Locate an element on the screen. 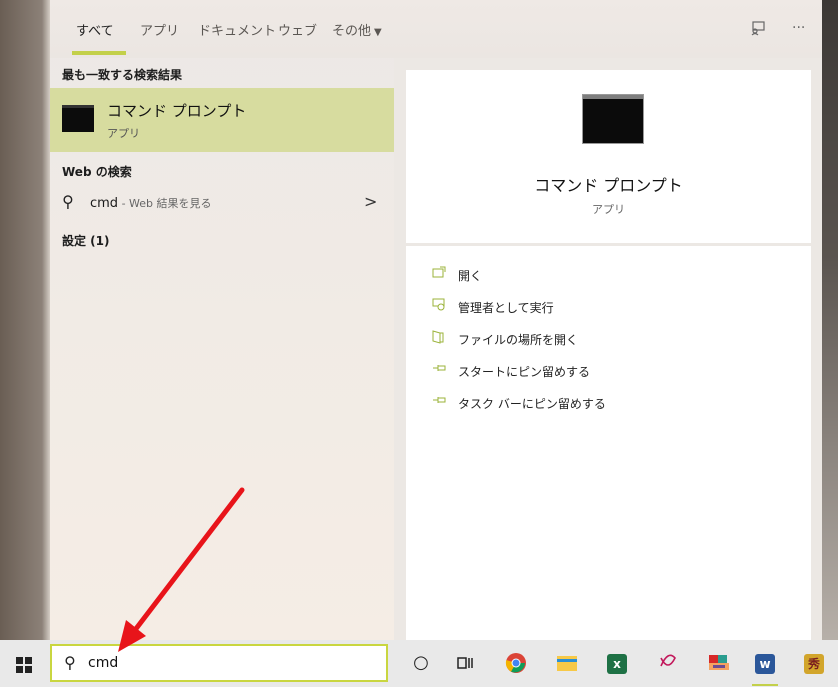 This screenshot has height=687, width=838. annotation-arrow is located at coordinates (181, 569).